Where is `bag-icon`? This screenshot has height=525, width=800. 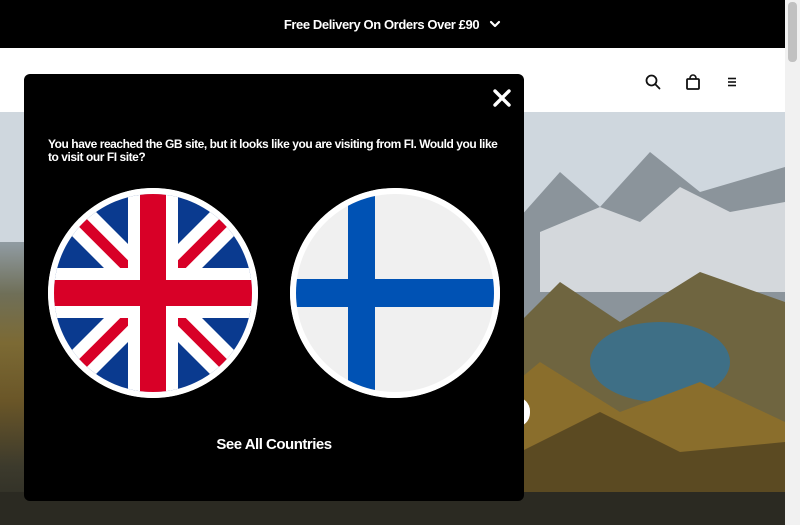
bag-icon is located at coordinates (693, 82).